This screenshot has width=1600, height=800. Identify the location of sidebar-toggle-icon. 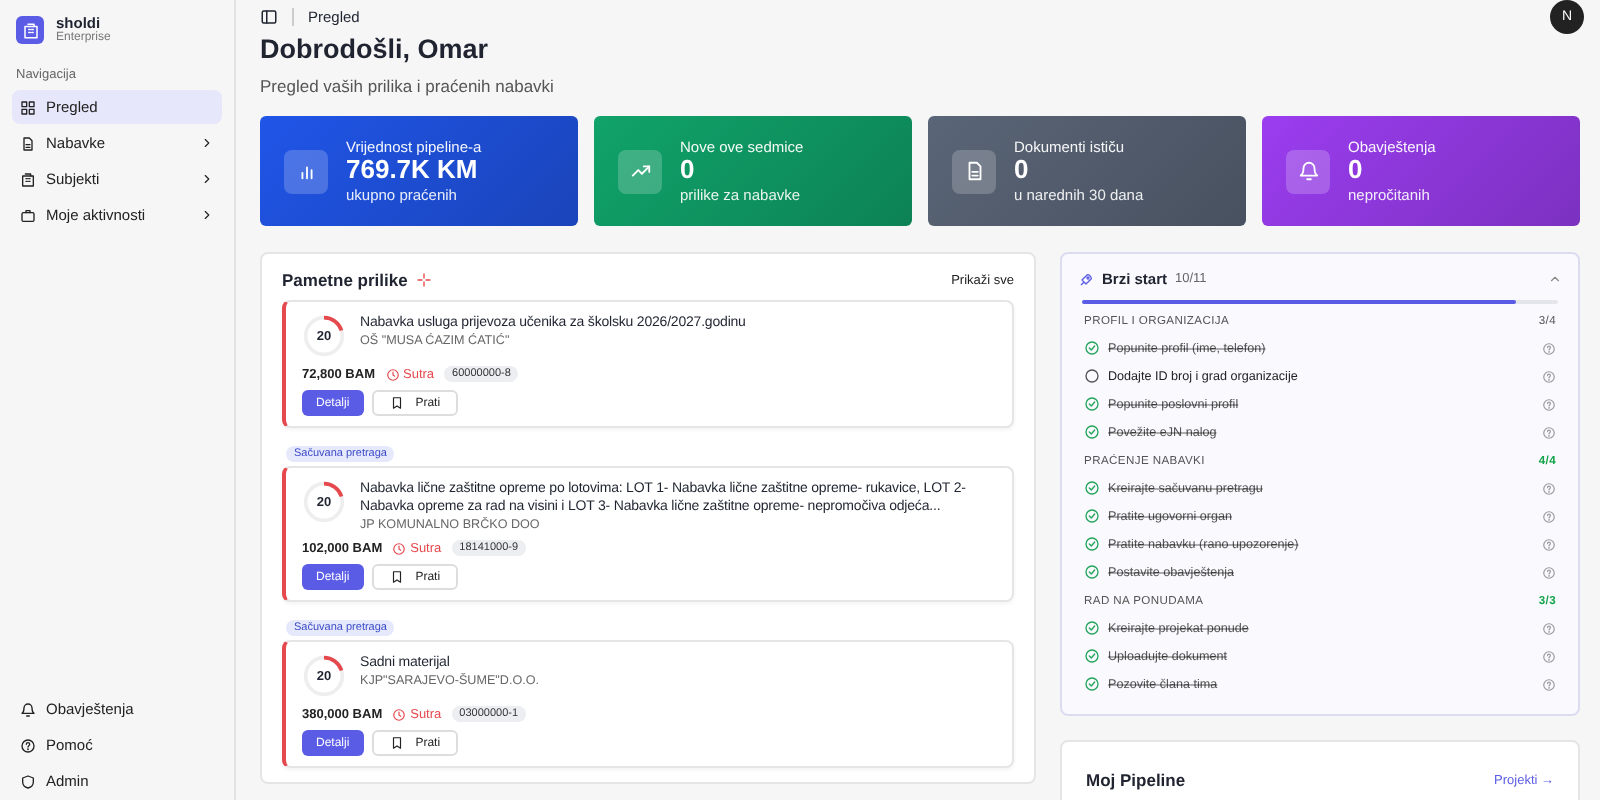
(269, 17).